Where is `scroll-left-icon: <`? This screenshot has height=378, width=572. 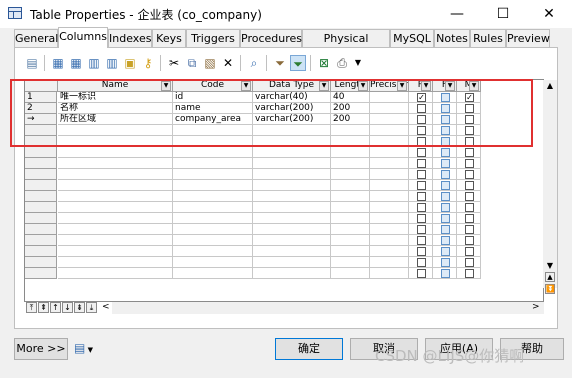 scroll-left-icon: < is located at coordinates (106, 307).